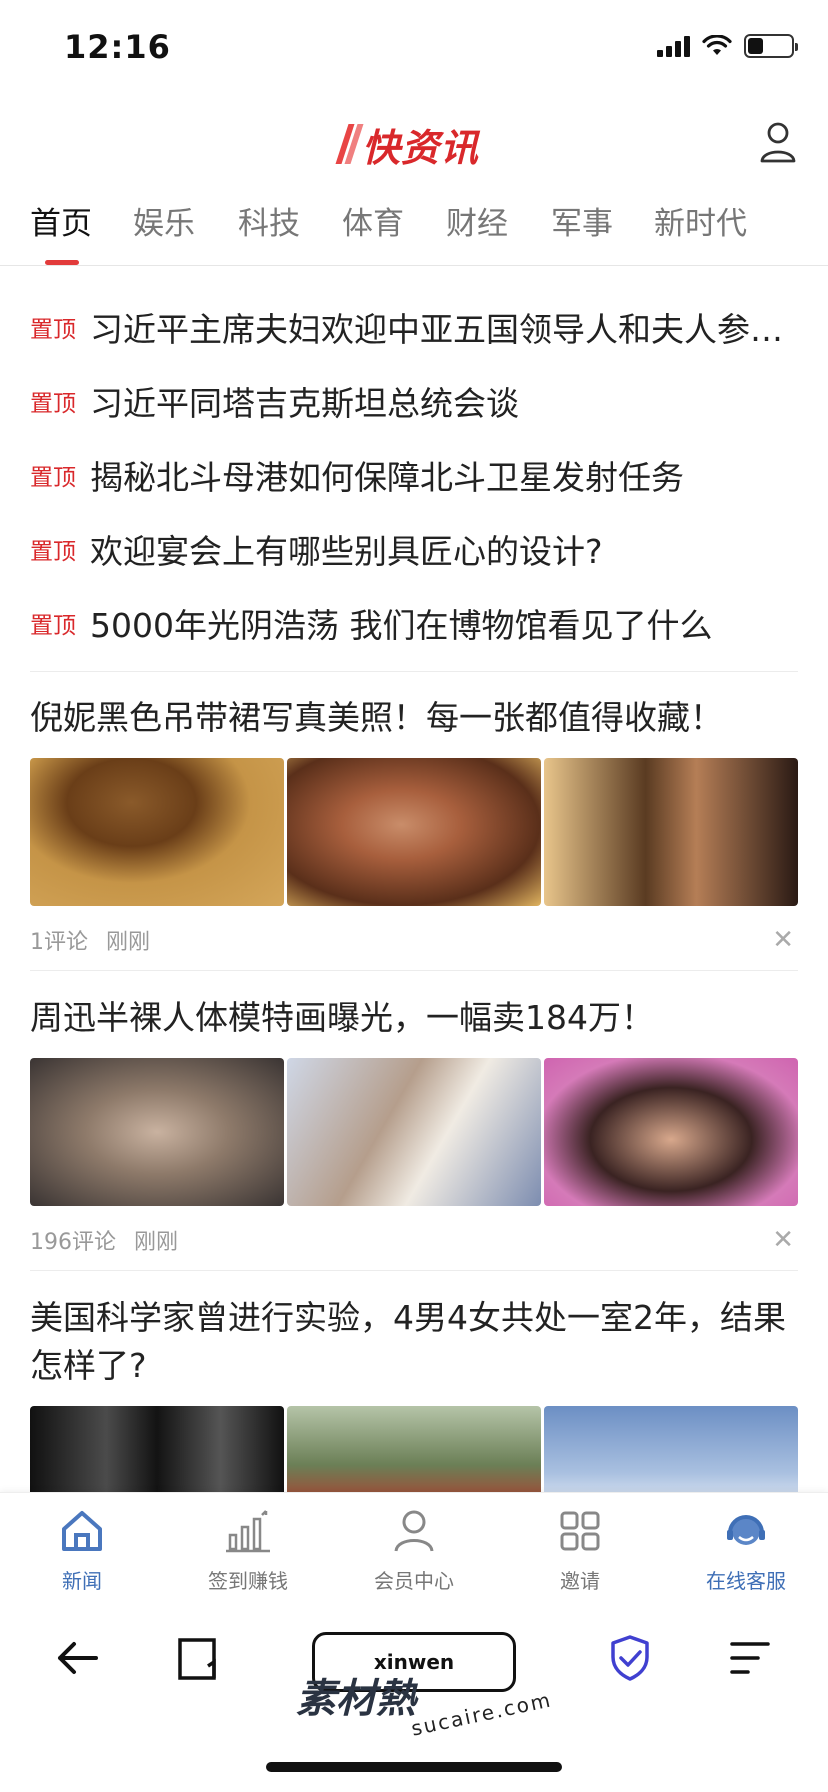 This screenshot has width=828, height=1792. Describe the element at coordinates (78, 1658) in the screenshot. I see `back-arrow-icon` at that location.